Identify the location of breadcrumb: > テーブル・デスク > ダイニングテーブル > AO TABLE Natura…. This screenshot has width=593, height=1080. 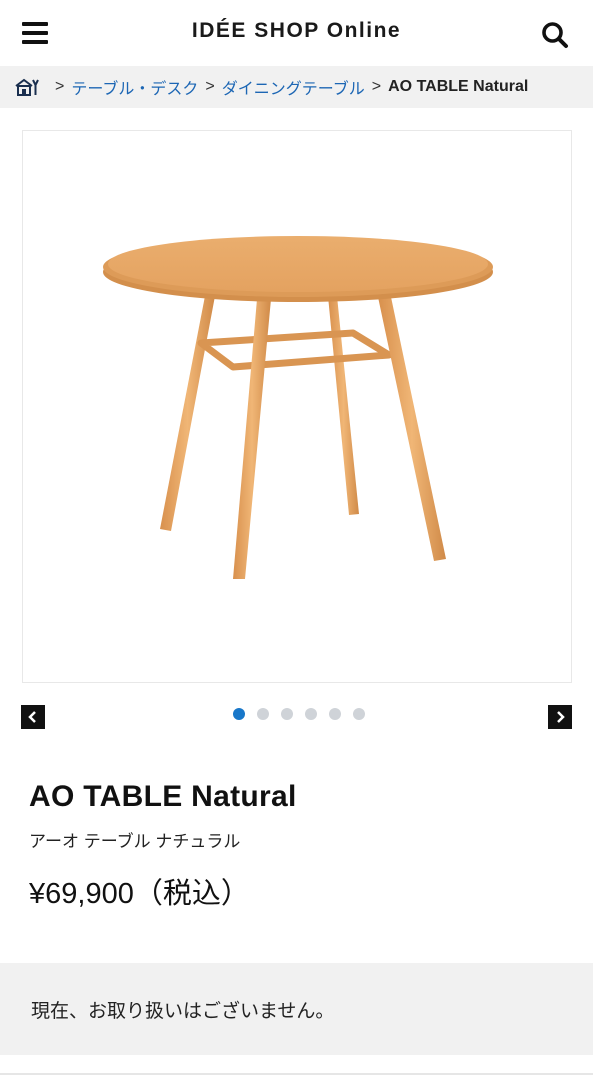
(296, 87).